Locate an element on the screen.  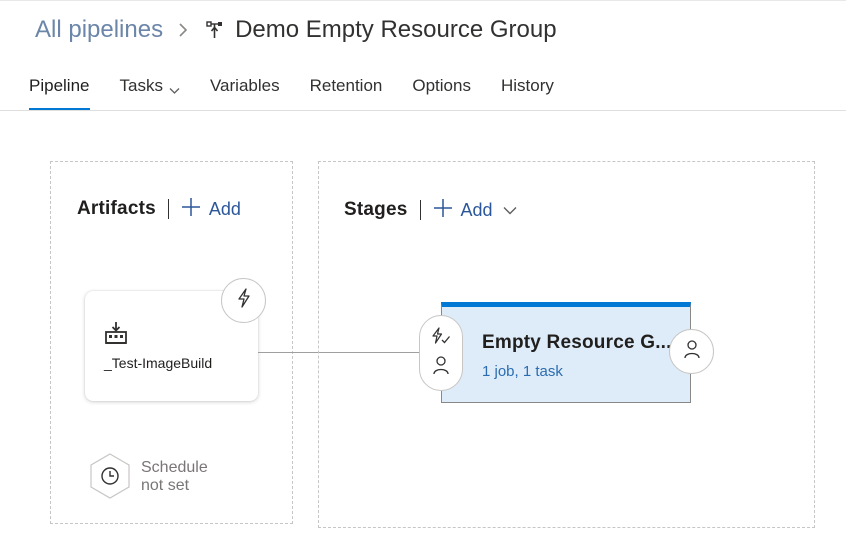
clock-icon is located at coordinates (110, 478).